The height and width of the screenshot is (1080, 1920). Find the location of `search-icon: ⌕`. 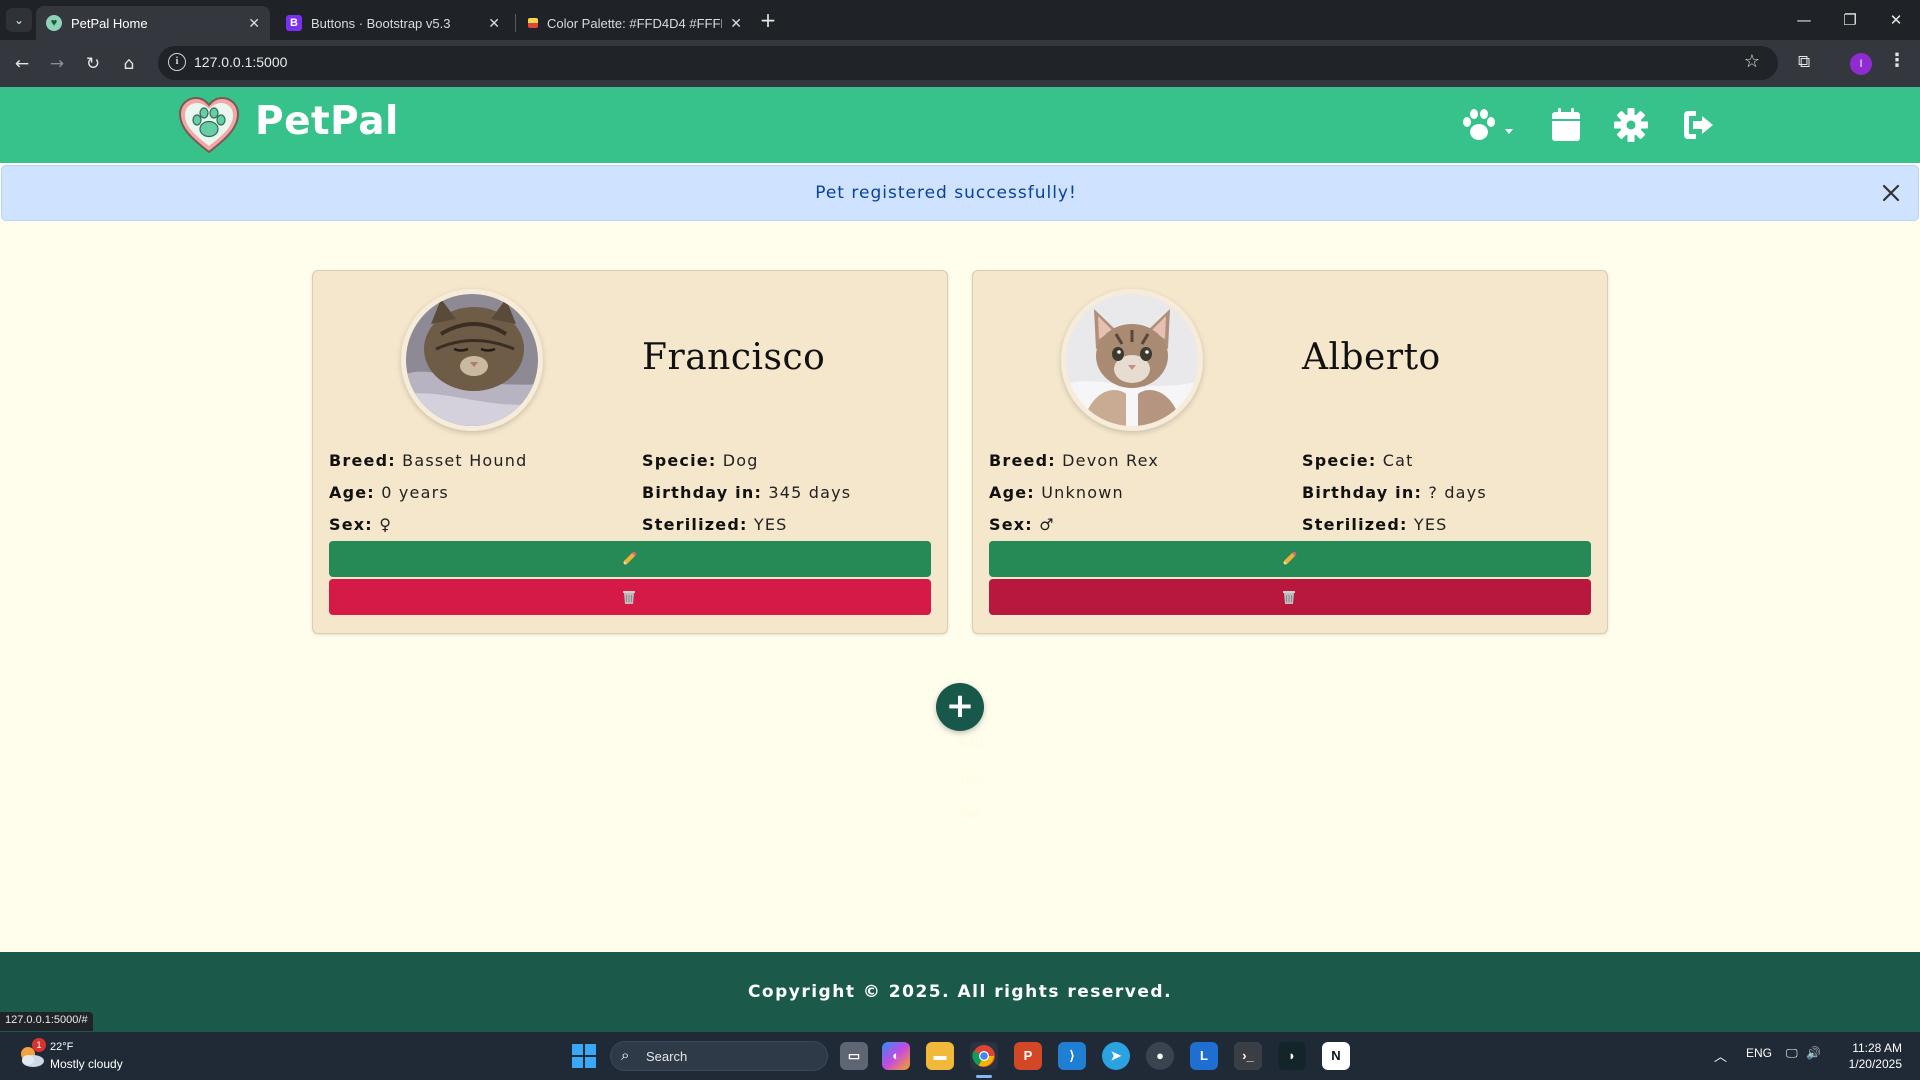

search-icon: ⌕ is located at coordinates (625, 1055).